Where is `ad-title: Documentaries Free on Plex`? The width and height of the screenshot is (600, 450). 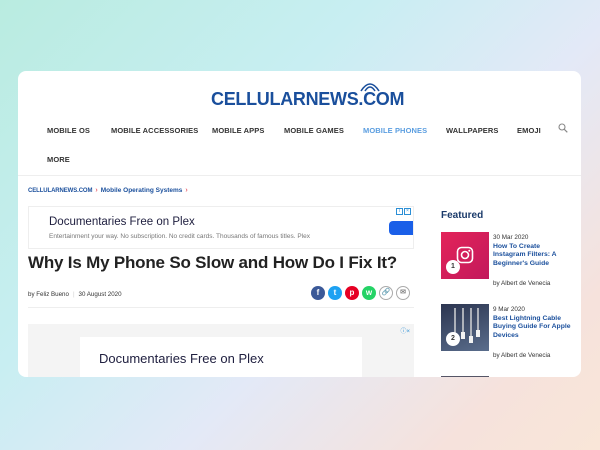
ad-title: Documentaries Free on Plex is located at coordinates (122, 222).